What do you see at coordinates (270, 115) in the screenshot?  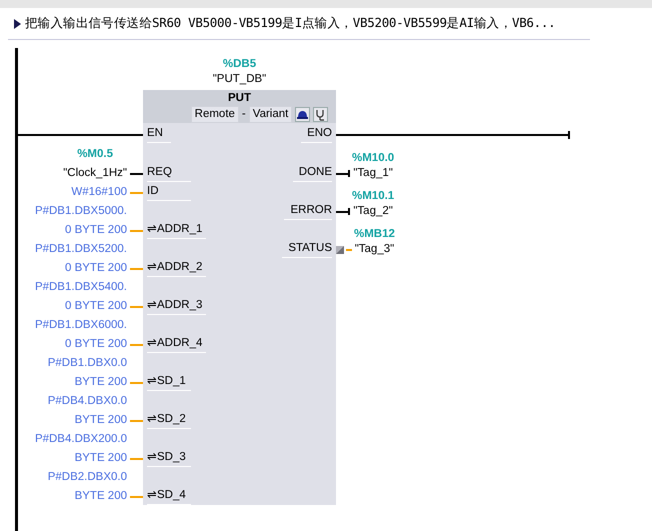 I see `variant-field: Variant` at bounding box center [270, 115].